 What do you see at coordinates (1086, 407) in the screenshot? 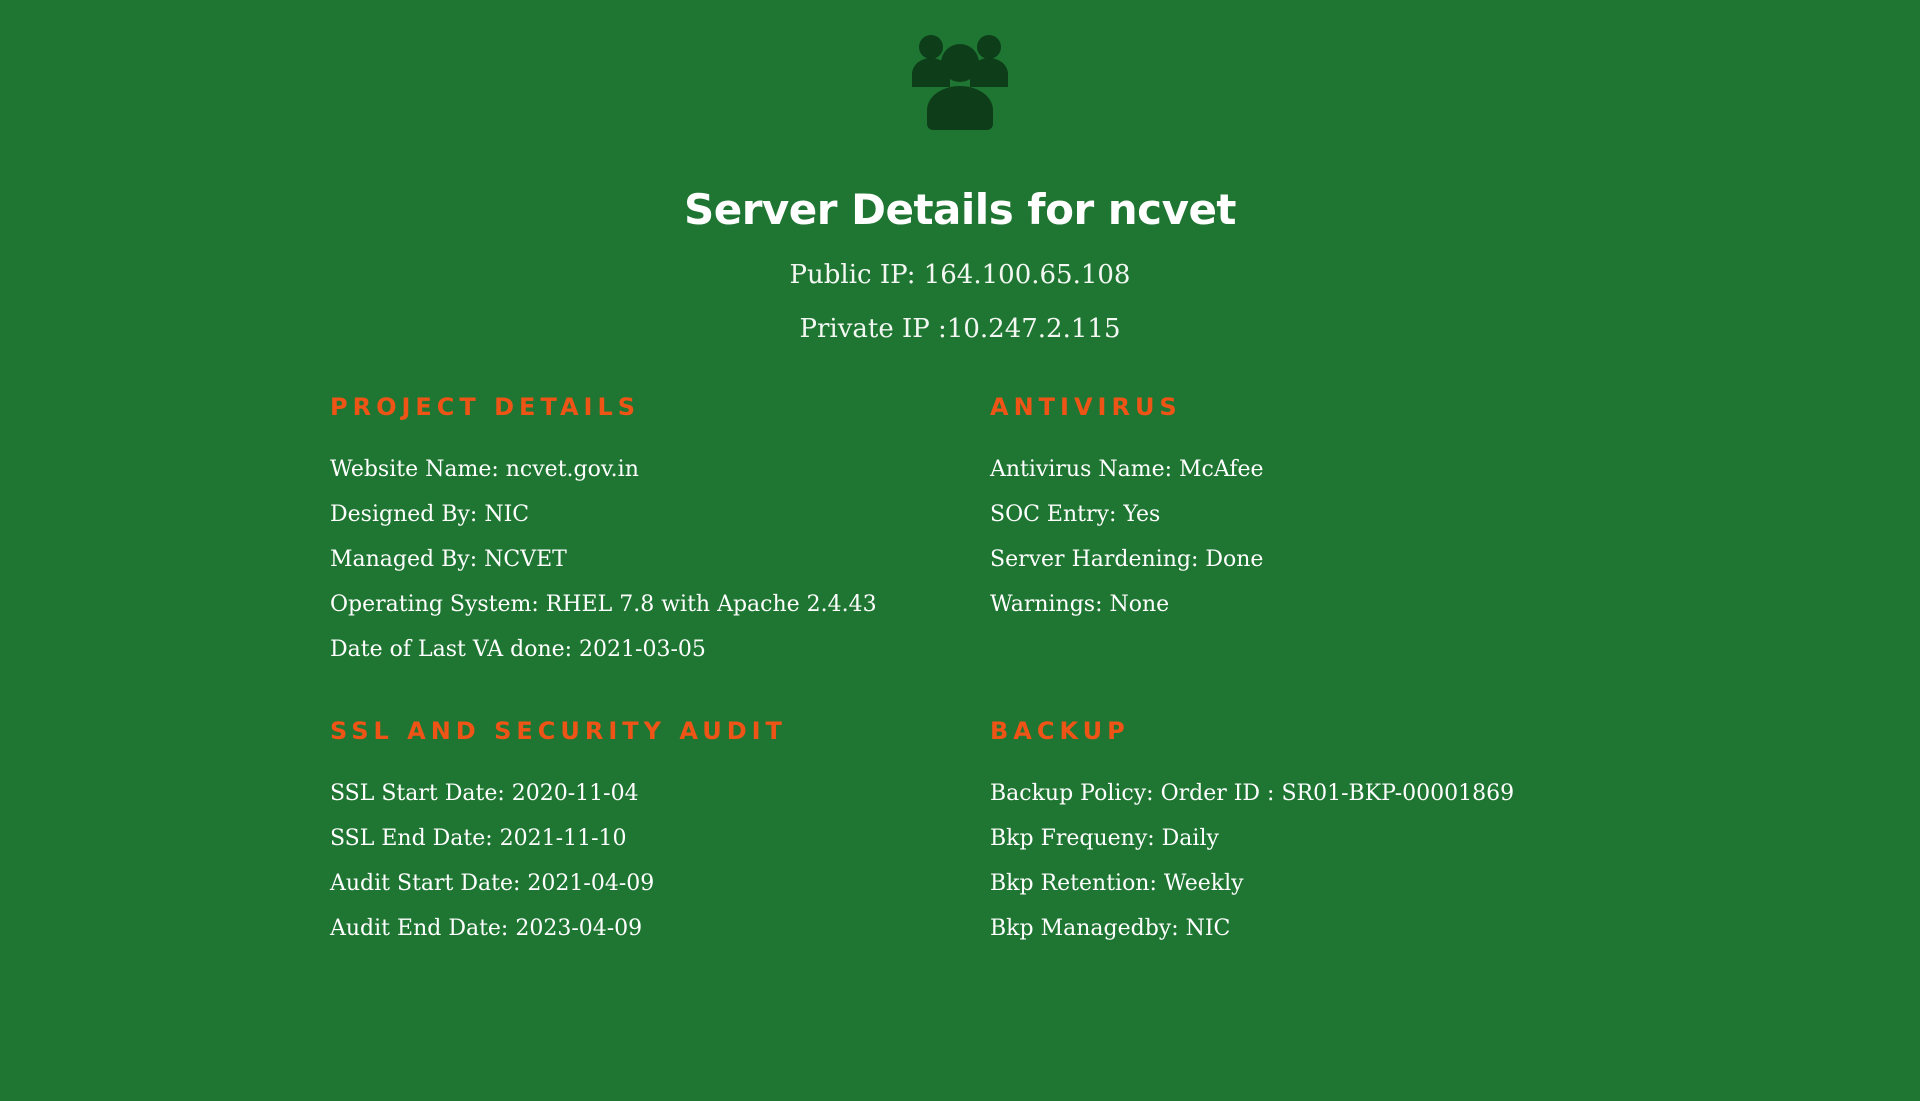
I see `section-heading-antivirus: ANTIVIRUS` at bounding box center [1086, 407].